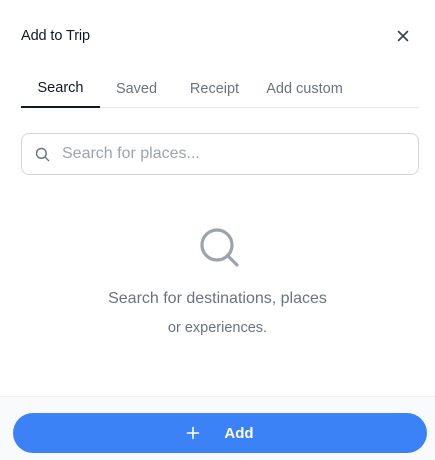 This screenshot has width=435, height=460. I want to click on close-icon, so click(403, 36).